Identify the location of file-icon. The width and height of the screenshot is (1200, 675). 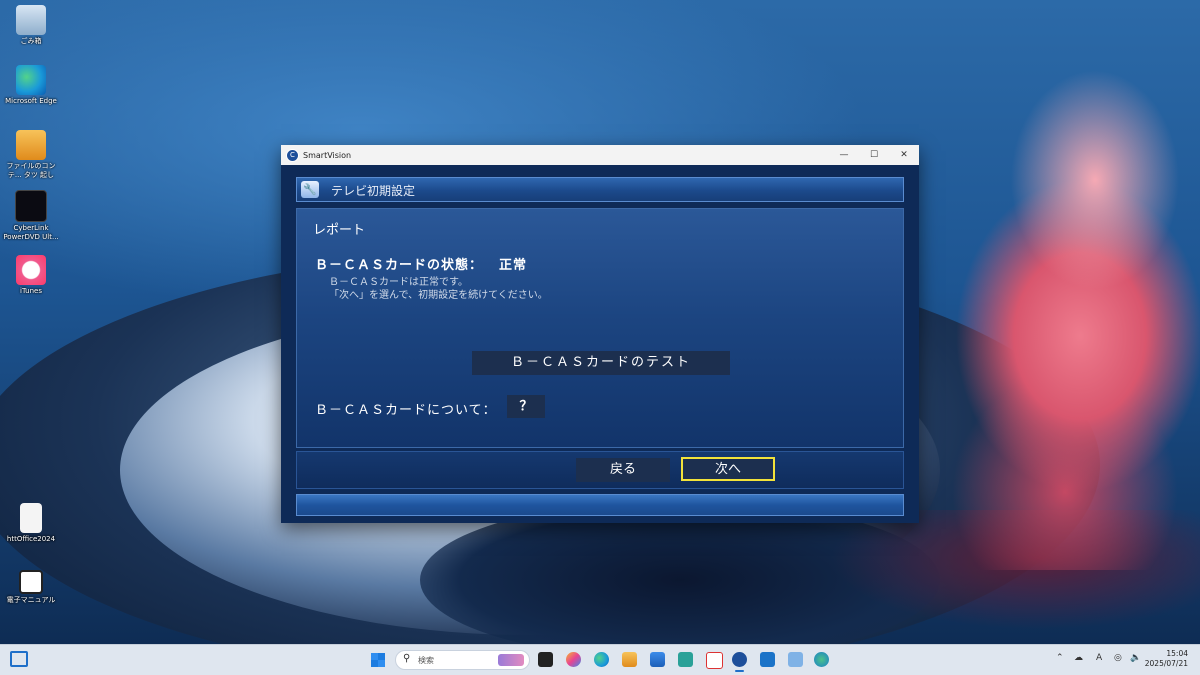
(31, 518).